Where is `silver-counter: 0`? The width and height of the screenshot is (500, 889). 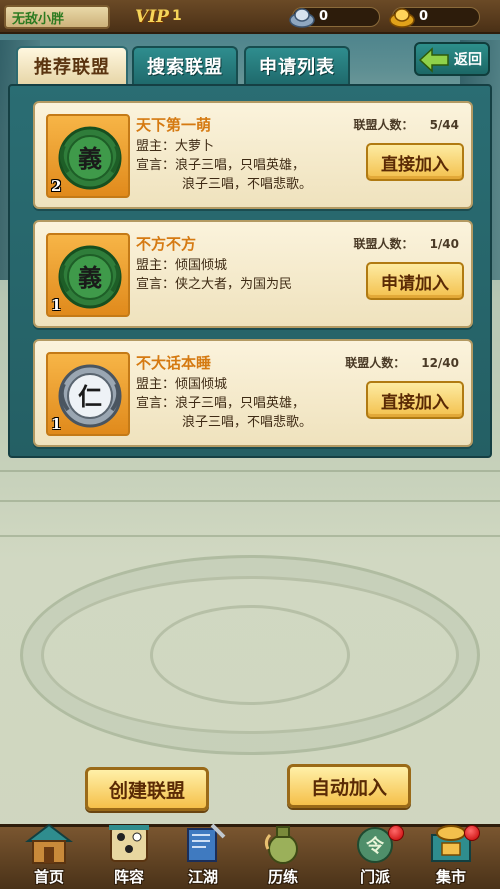 silver-counter: 0 is located at coordinates (334, 17).